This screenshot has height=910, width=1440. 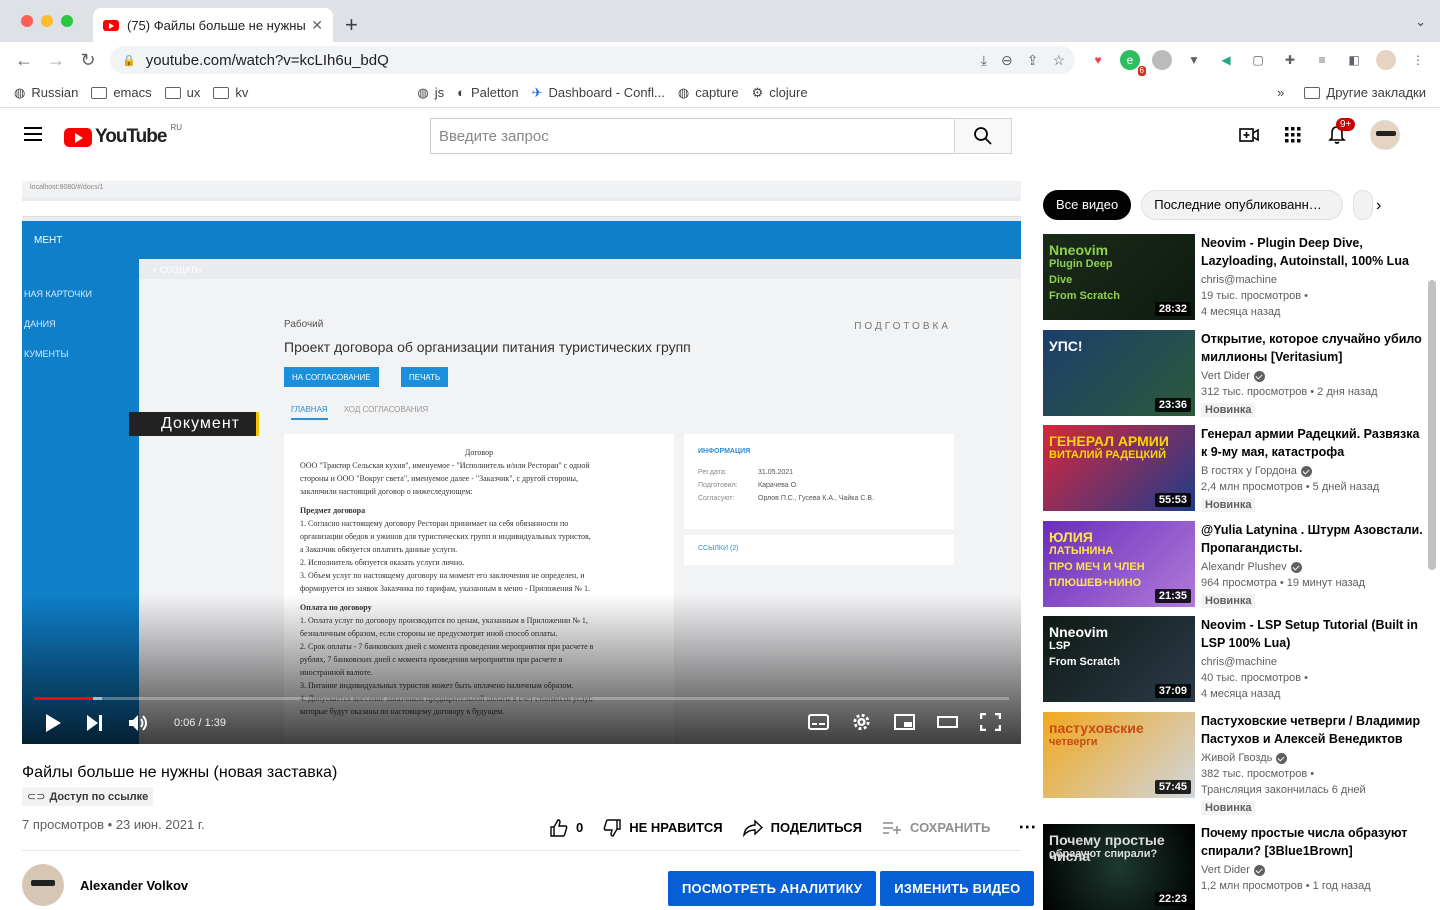 I want to click on extension-icon-3: ▼, so click(x=1194, y=60).